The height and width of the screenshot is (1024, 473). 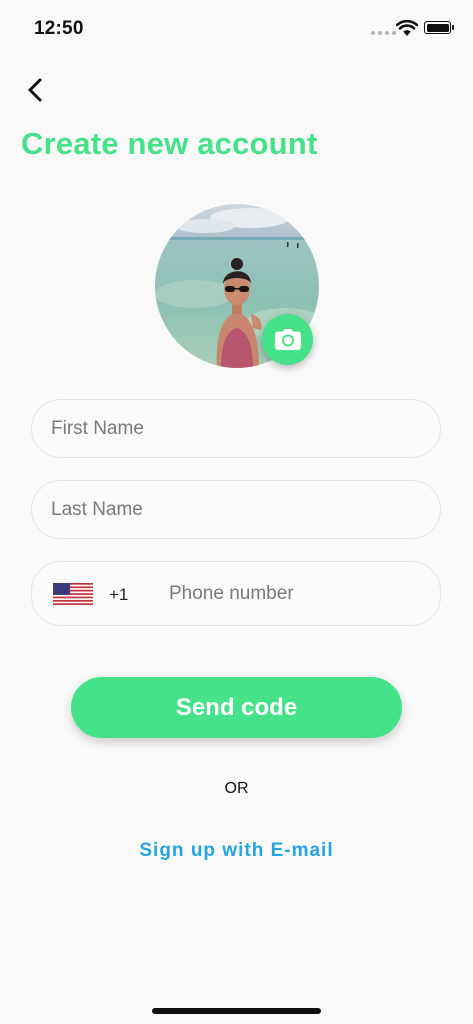 I want to click on wifi-icon, so click(x=407, y=27).